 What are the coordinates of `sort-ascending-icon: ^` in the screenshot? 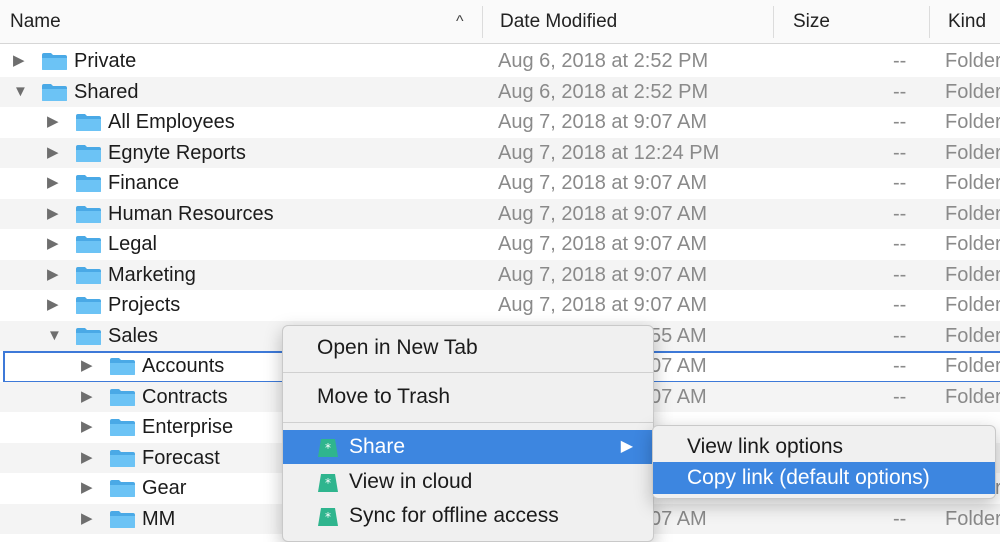 It's located at (460, 22).